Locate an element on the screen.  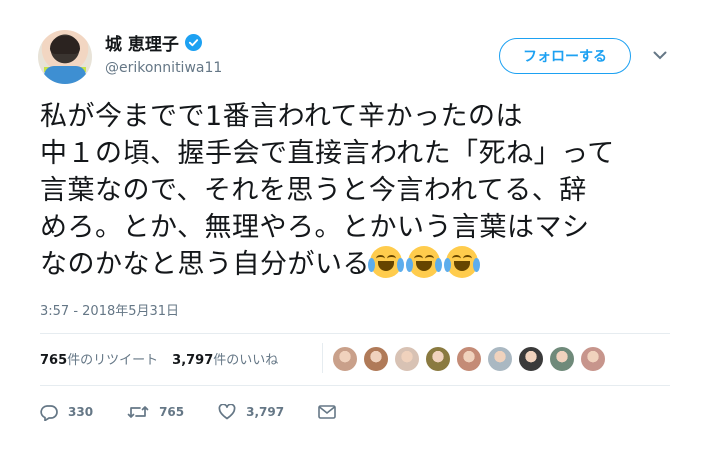
like-stat: 3,797件のいいね is located at coordinates (225, 358).